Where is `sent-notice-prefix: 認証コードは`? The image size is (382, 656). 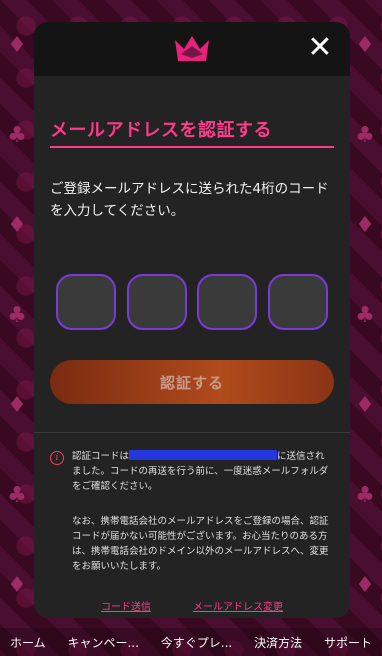 sent-notice-prefix: 認証コードは is located at coordinates (101, 456).